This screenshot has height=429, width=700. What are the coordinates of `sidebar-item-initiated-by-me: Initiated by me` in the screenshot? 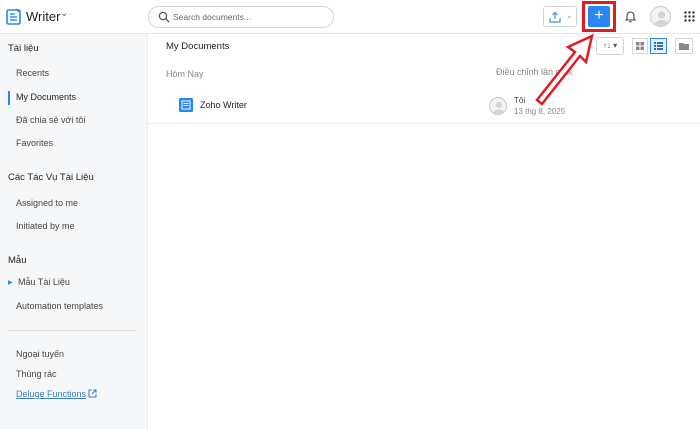 It's located at (45, 226).